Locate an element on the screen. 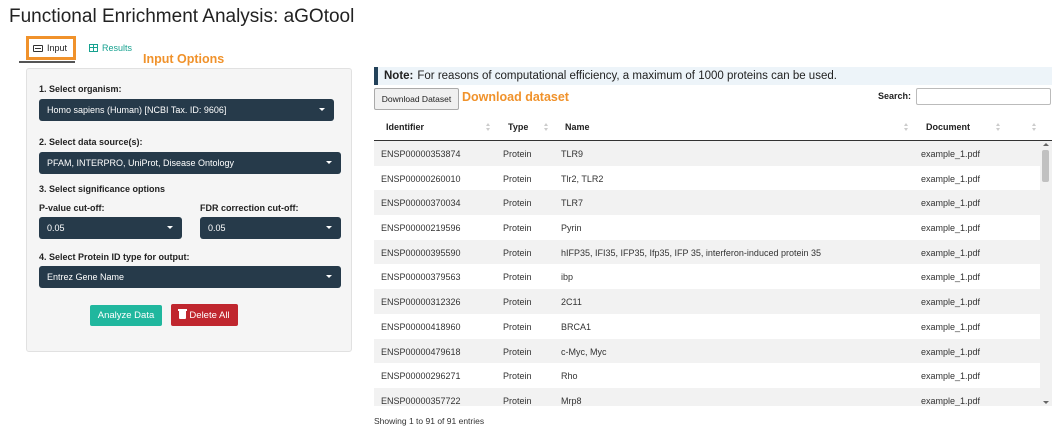  tab-input: Input is located at coordinates (51, 48).